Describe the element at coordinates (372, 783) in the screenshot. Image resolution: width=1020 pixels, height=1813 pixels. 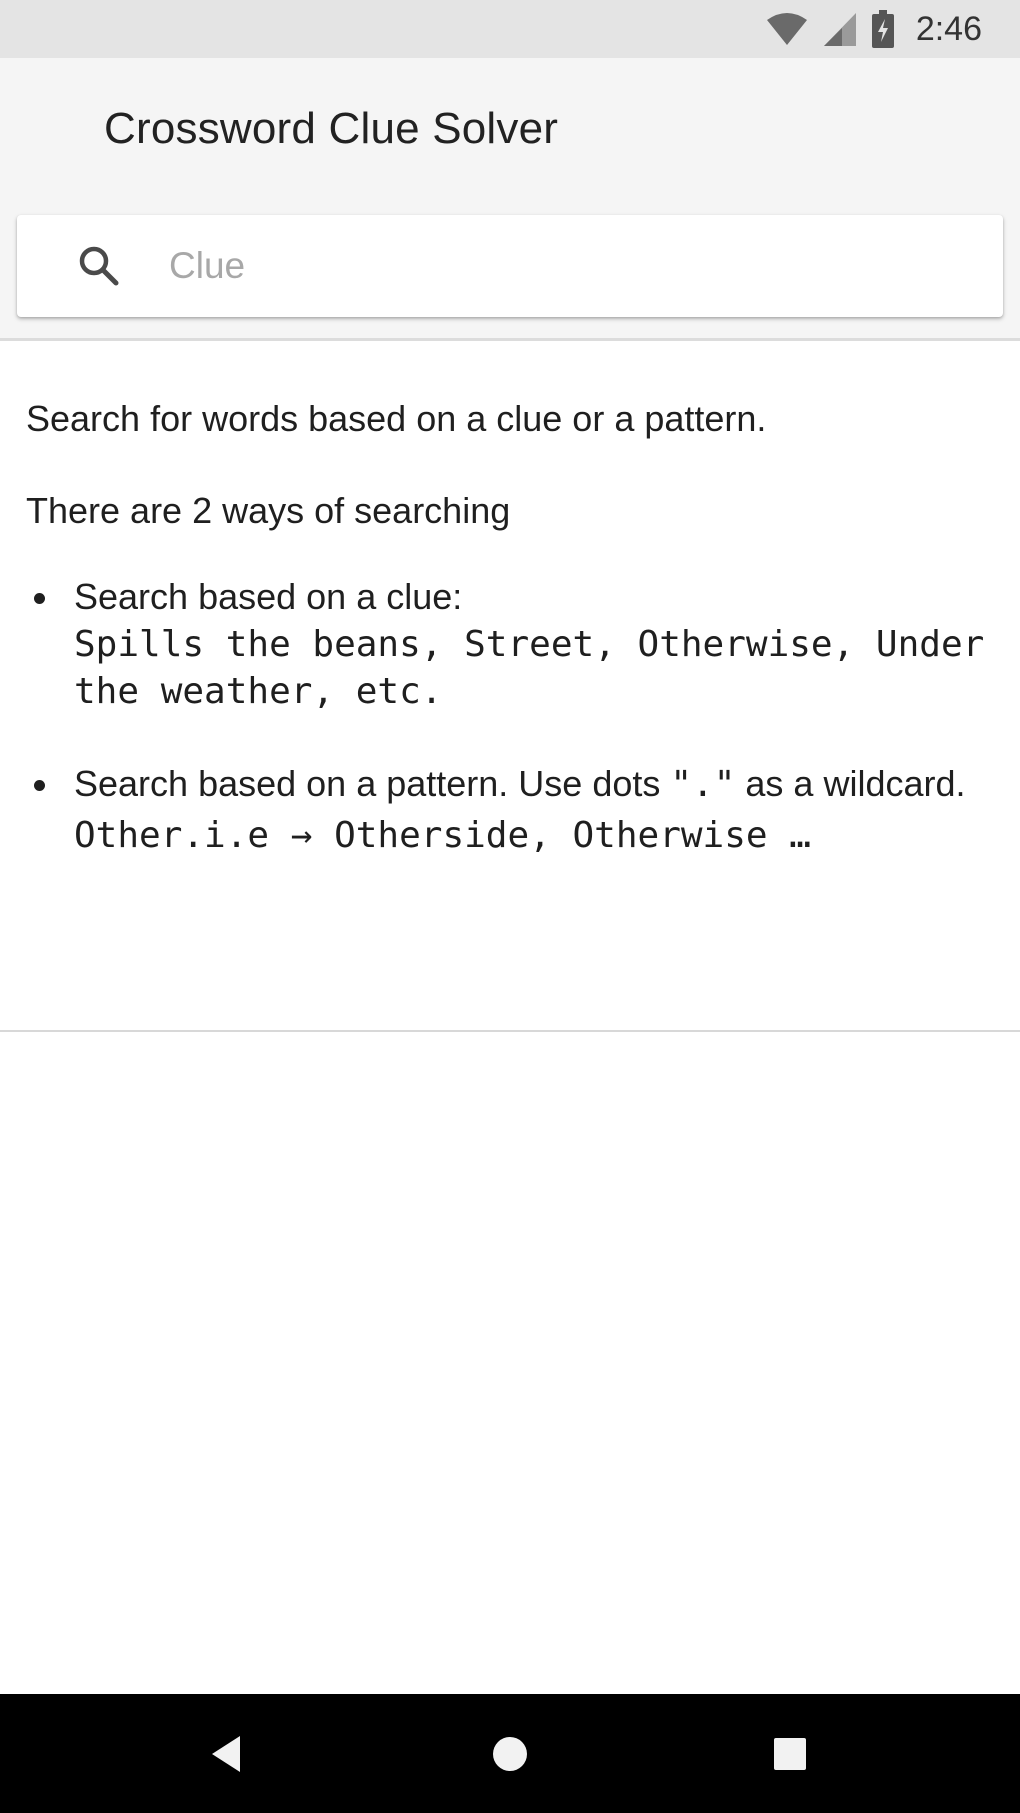
I see `pattern-search-label-start: Search based on a pattern. Use dots` at that location.